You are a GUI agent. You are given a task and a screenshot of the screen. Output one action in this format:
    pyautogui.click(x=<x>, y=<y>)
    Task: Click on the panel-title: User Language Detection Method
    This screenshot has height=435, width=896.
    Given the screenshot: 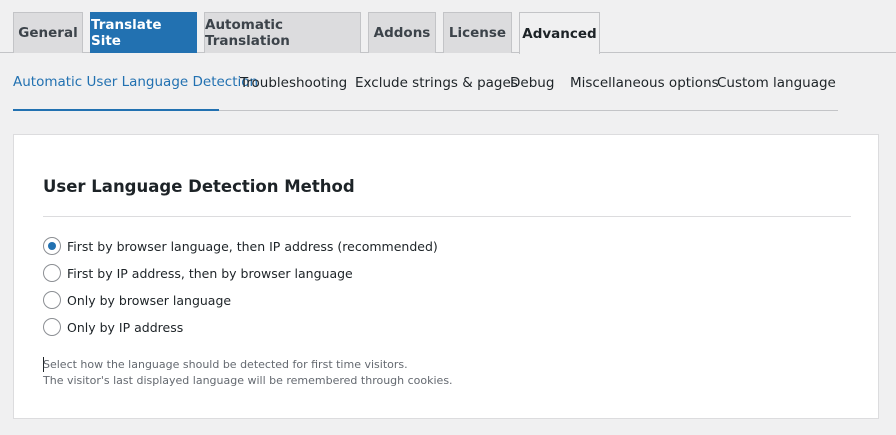 What is the action you would take?
    pyautogui.click(x=199, y=186)
    